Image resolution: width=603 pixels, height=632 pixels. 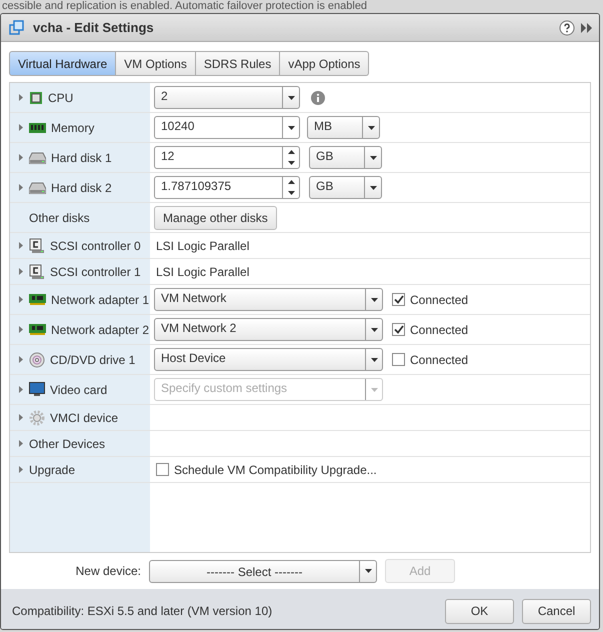 What do you see at coordinates (268, 299) in the screenshot?
I see `dropdown: VM Network` at bounding box center [268, 299].